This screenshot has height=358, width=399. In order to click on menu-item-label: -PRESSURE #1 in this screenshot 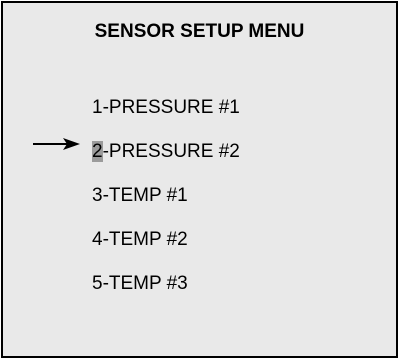, I will do `click(171, 107)`.